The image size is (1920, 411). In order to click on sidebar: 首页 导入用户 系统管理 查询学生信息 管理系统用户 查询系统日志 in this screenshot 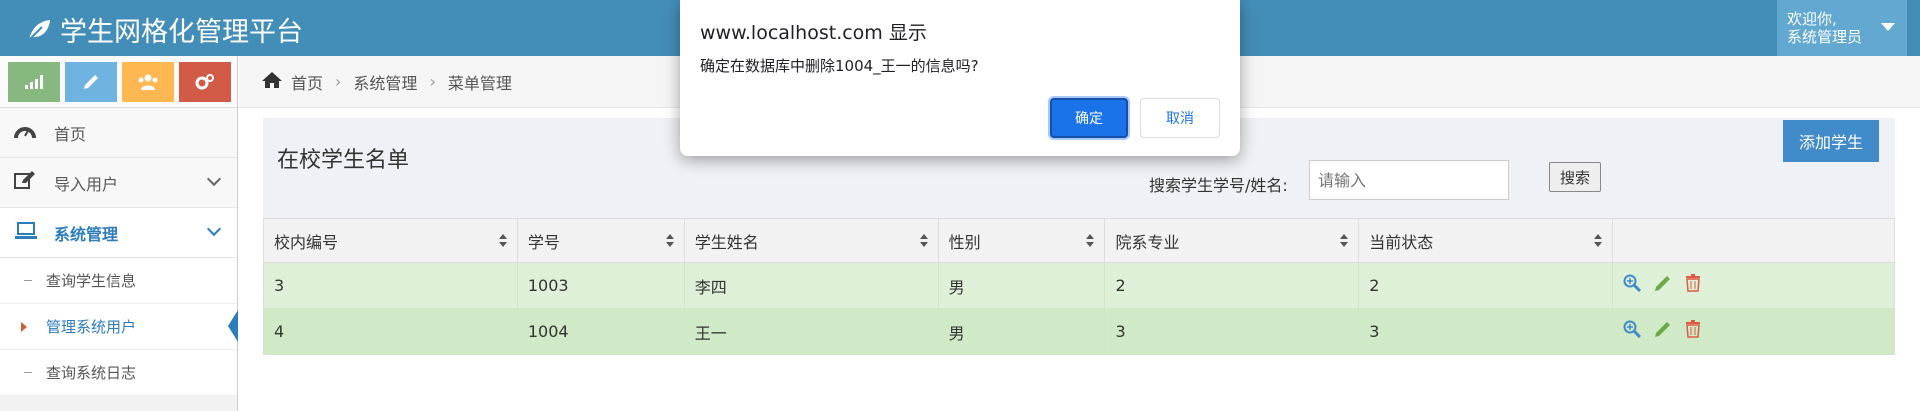, I will do `click(119, 233)`.